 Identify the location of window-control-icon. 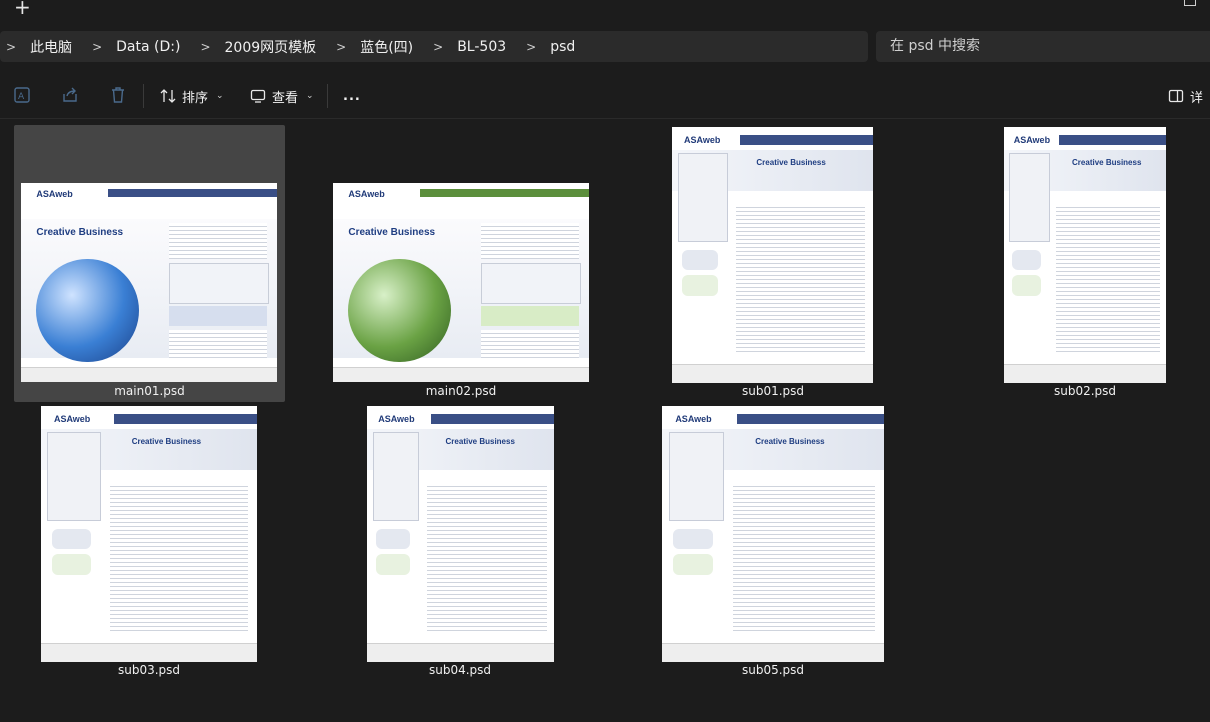
(1190, 3).